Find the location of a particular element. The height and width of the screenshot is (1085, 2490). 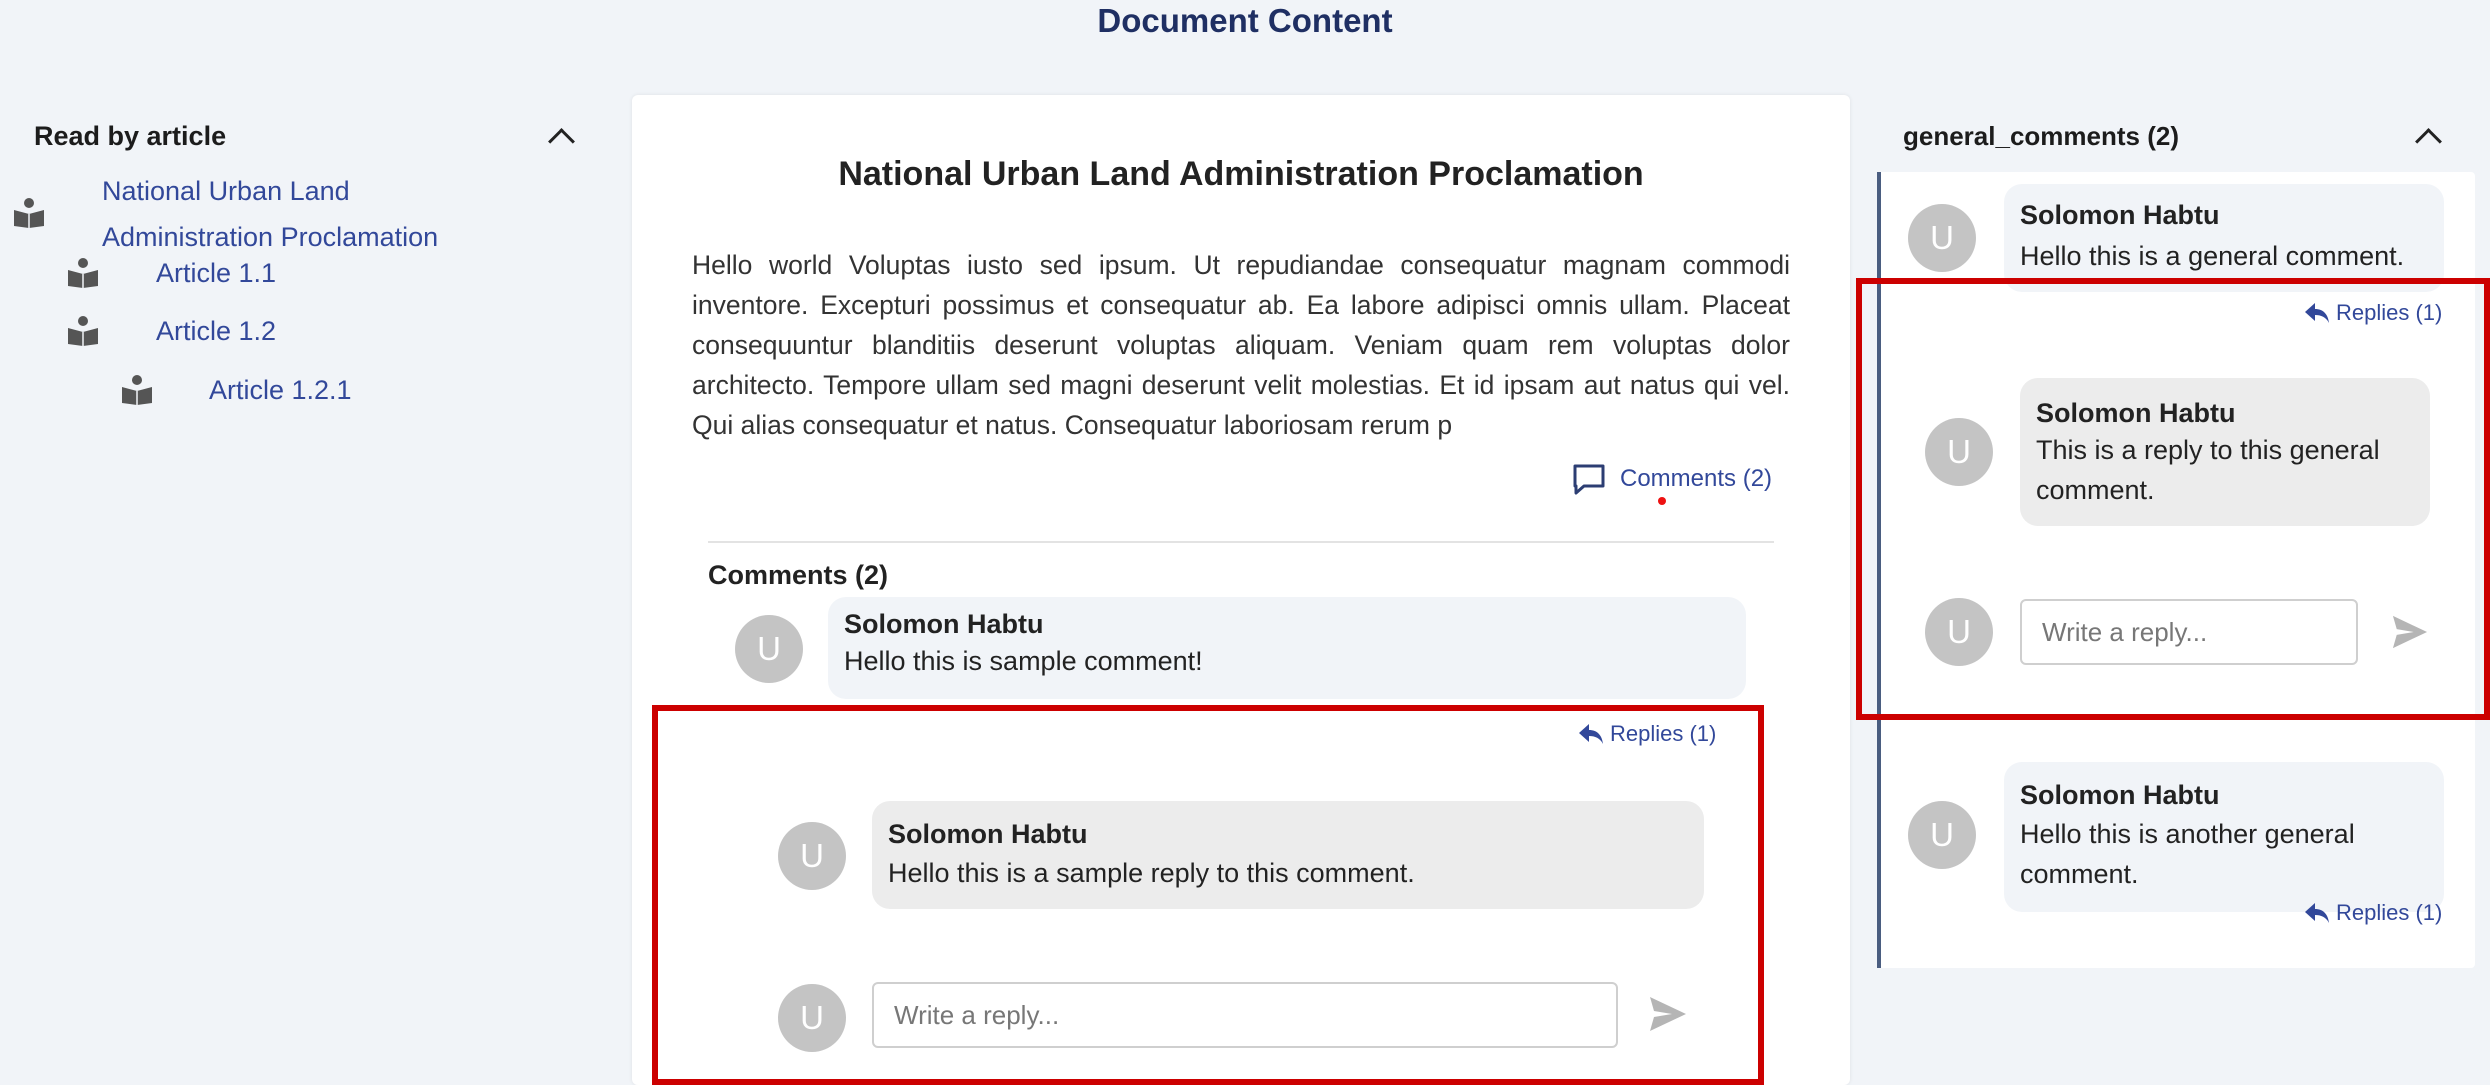

toc-header: Read by article is located at coordinates (304, 136).